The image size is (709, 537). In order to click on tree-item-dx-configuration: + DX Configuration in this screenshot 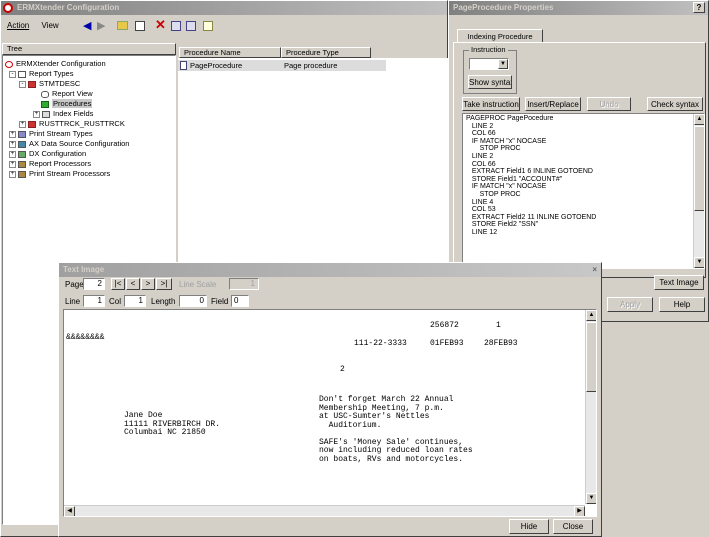, I will do `click(47, 154)`.